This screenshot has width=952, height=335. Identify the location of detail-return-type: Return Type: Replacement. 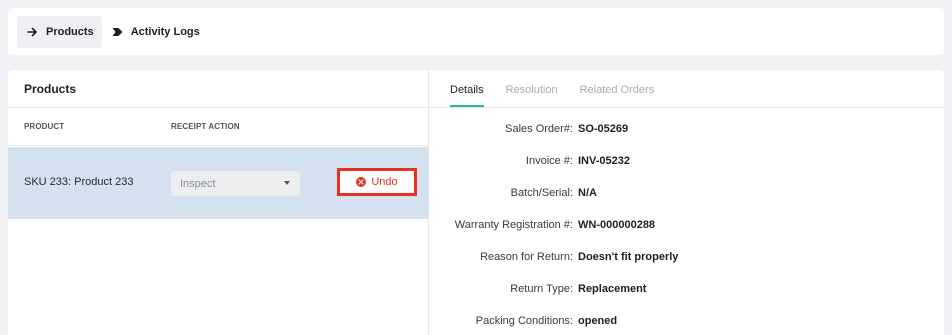
(687, 289).